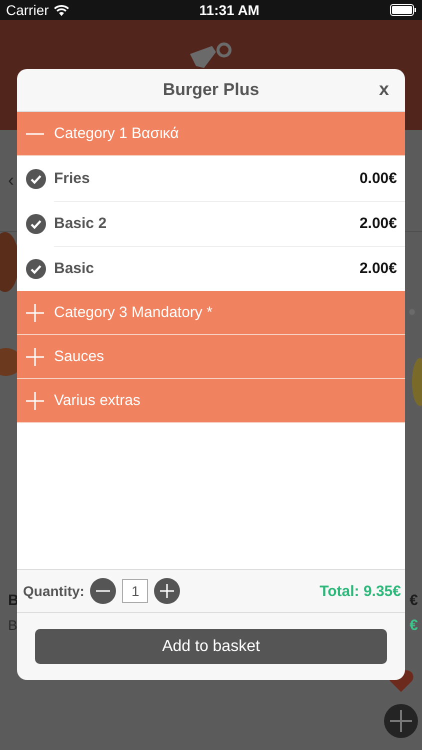  Describe the element at coordinates (211, 313) in the screenshot. I see `category-header: Category 3 Mandatory *` at that location.